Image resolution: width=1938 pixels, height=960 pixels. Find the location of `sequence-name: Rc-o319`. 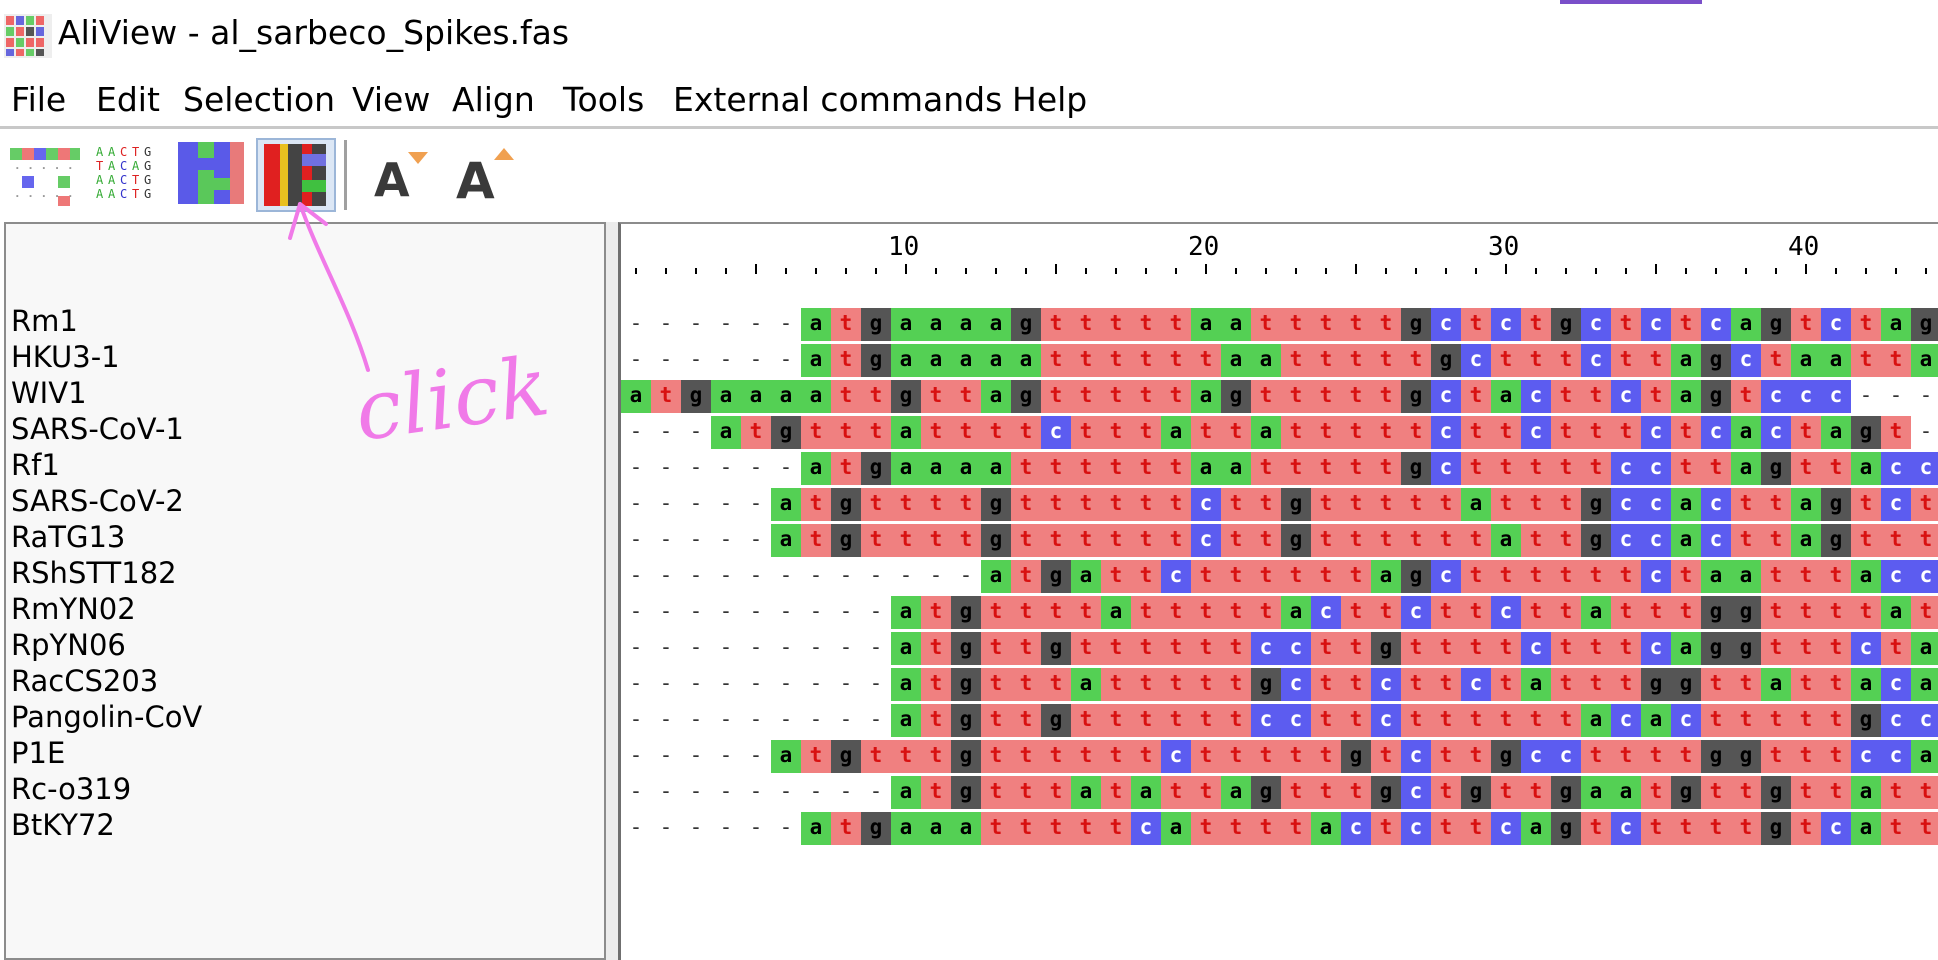

sequence-name: Rc-o319 is located at coordinates (71, 789).